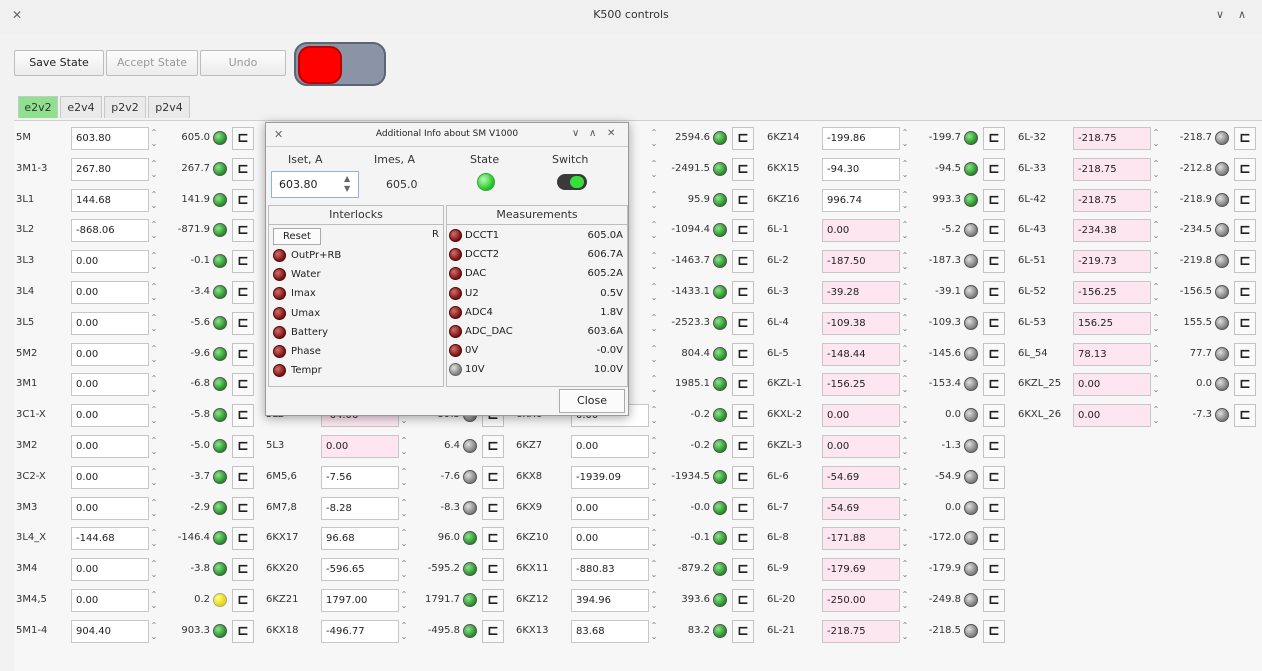 This screenshot has width=1262, height=671. Describe the element at coordinates (611, 133) in the screenshot. I see `dialog-close-icon: ✕` at that location.